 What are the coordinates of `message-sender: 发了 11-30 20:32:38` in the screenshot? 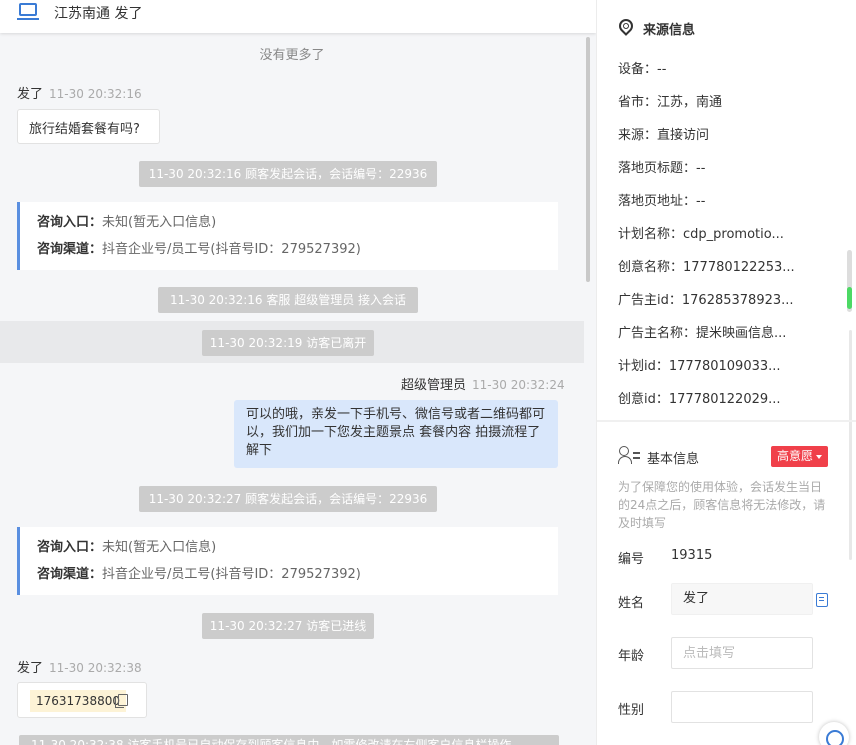 It's located at (79, 666).